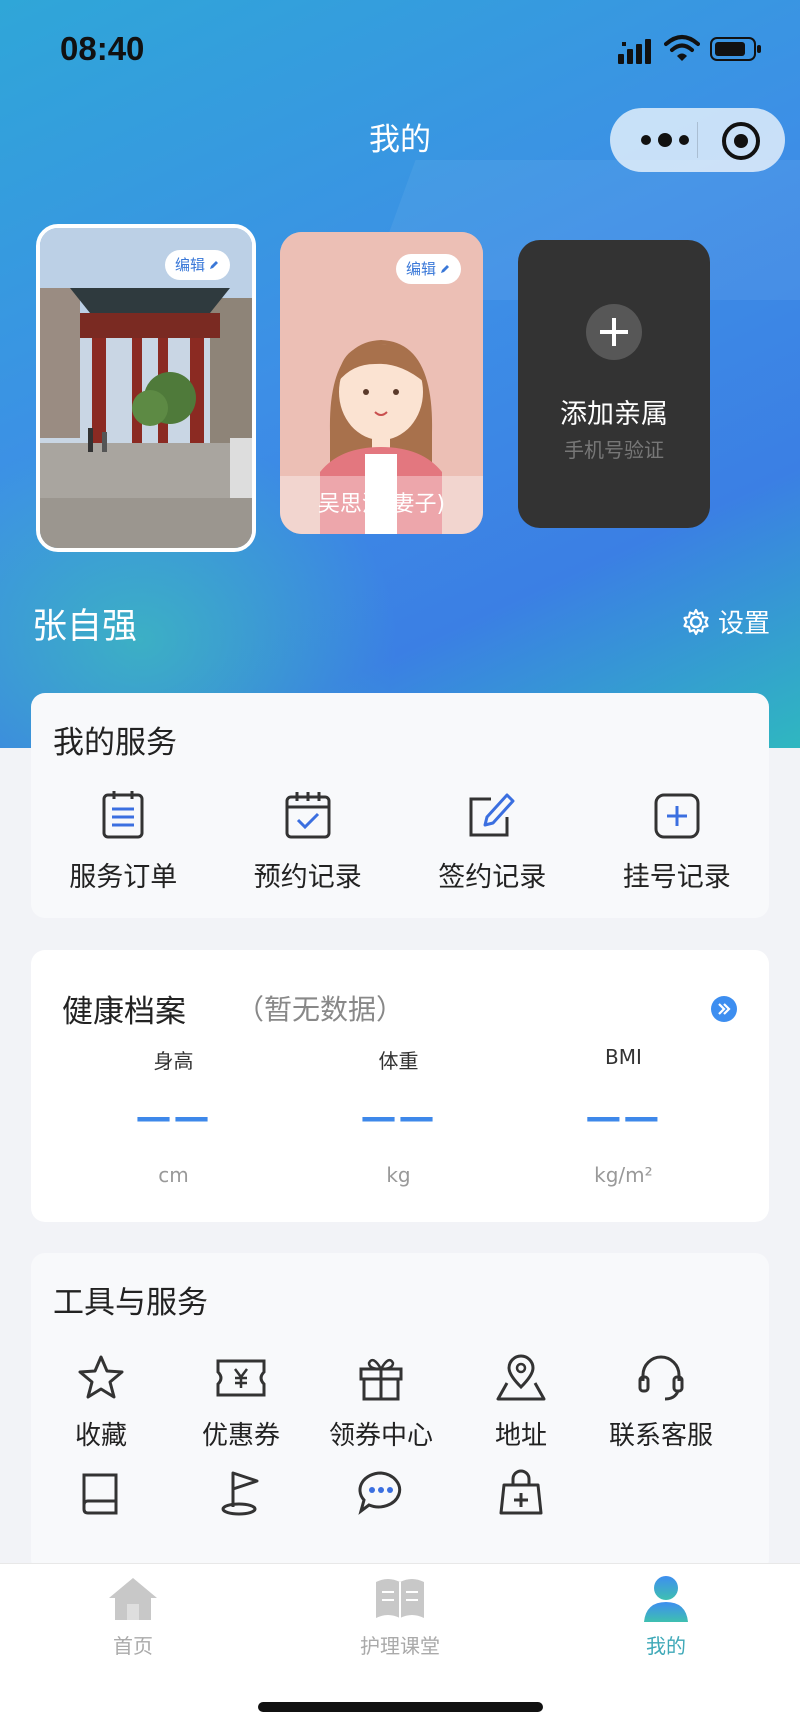  What do you see at coordinates (241, 1404) in the screenshot?
I see `coupons-button: 优惠券` at bounding box center [241, 1404].